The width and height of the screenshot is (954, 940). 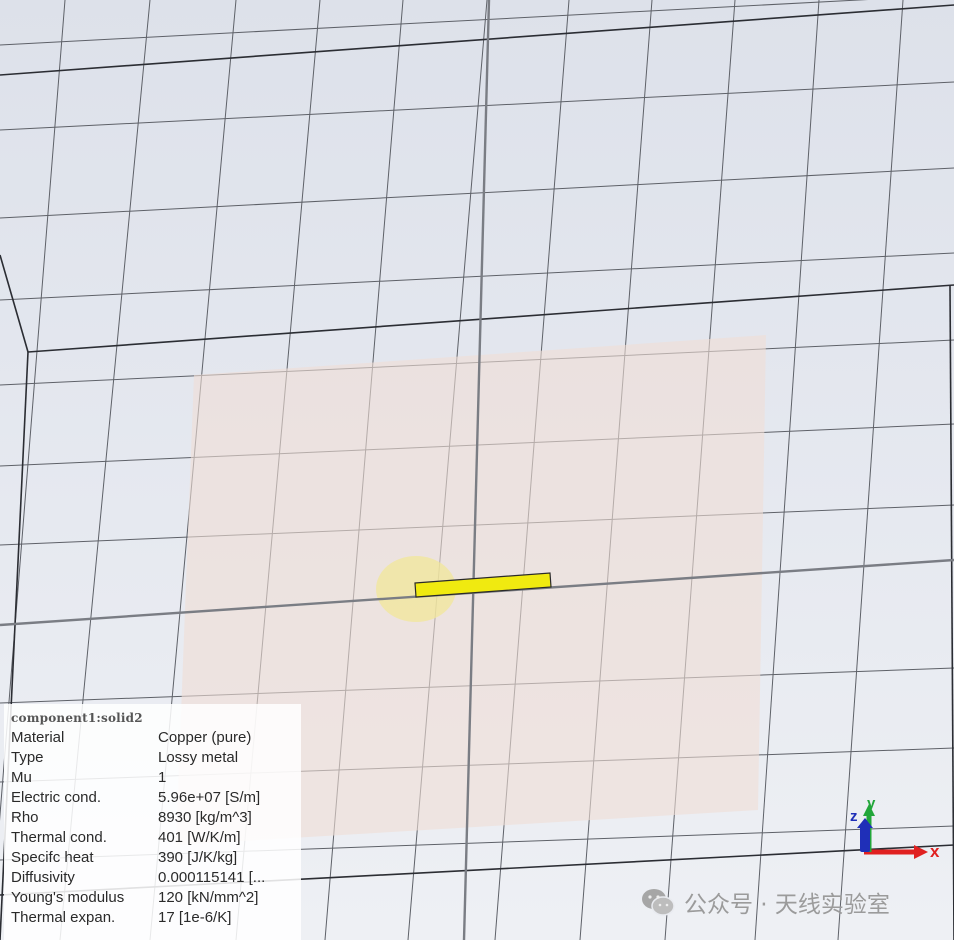 I want to click on info-row: Thermal cond. 401 [W/K/m], so click(x=156, y=838).